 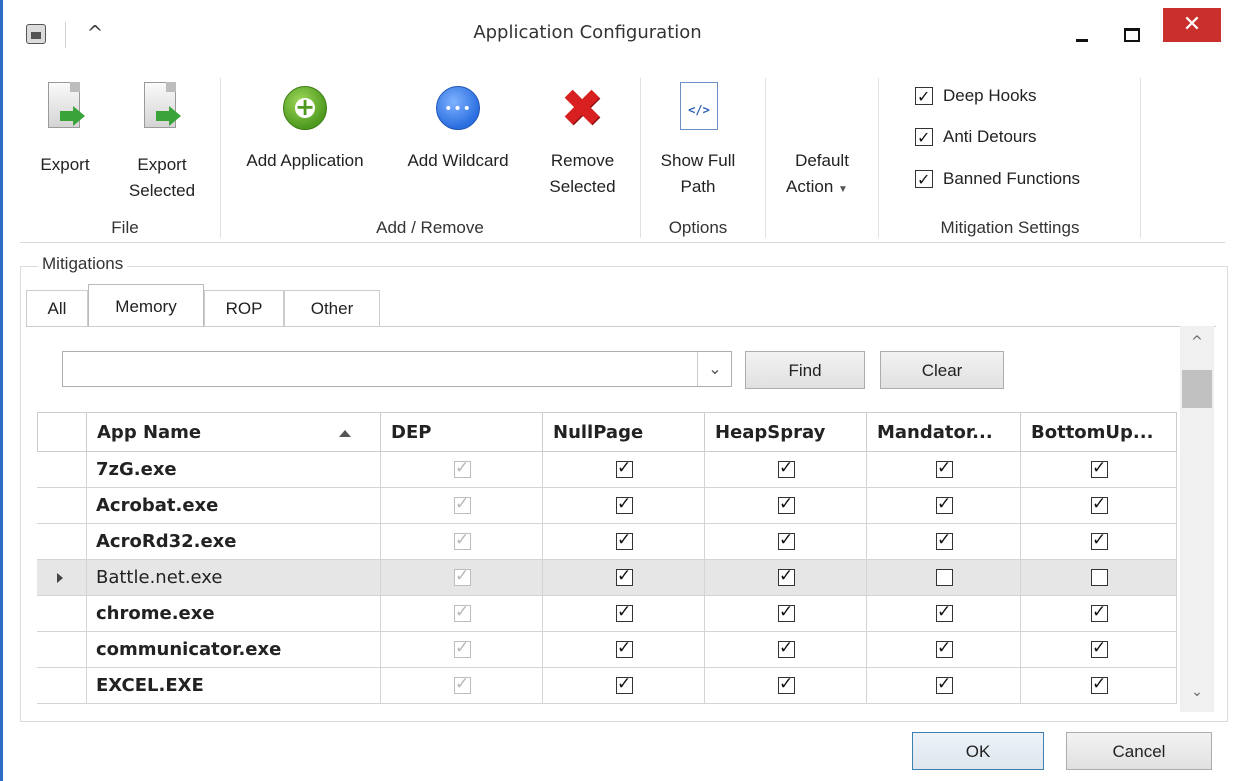 I want to click on table-row: chrome.exe, so click(x=607, y=614).